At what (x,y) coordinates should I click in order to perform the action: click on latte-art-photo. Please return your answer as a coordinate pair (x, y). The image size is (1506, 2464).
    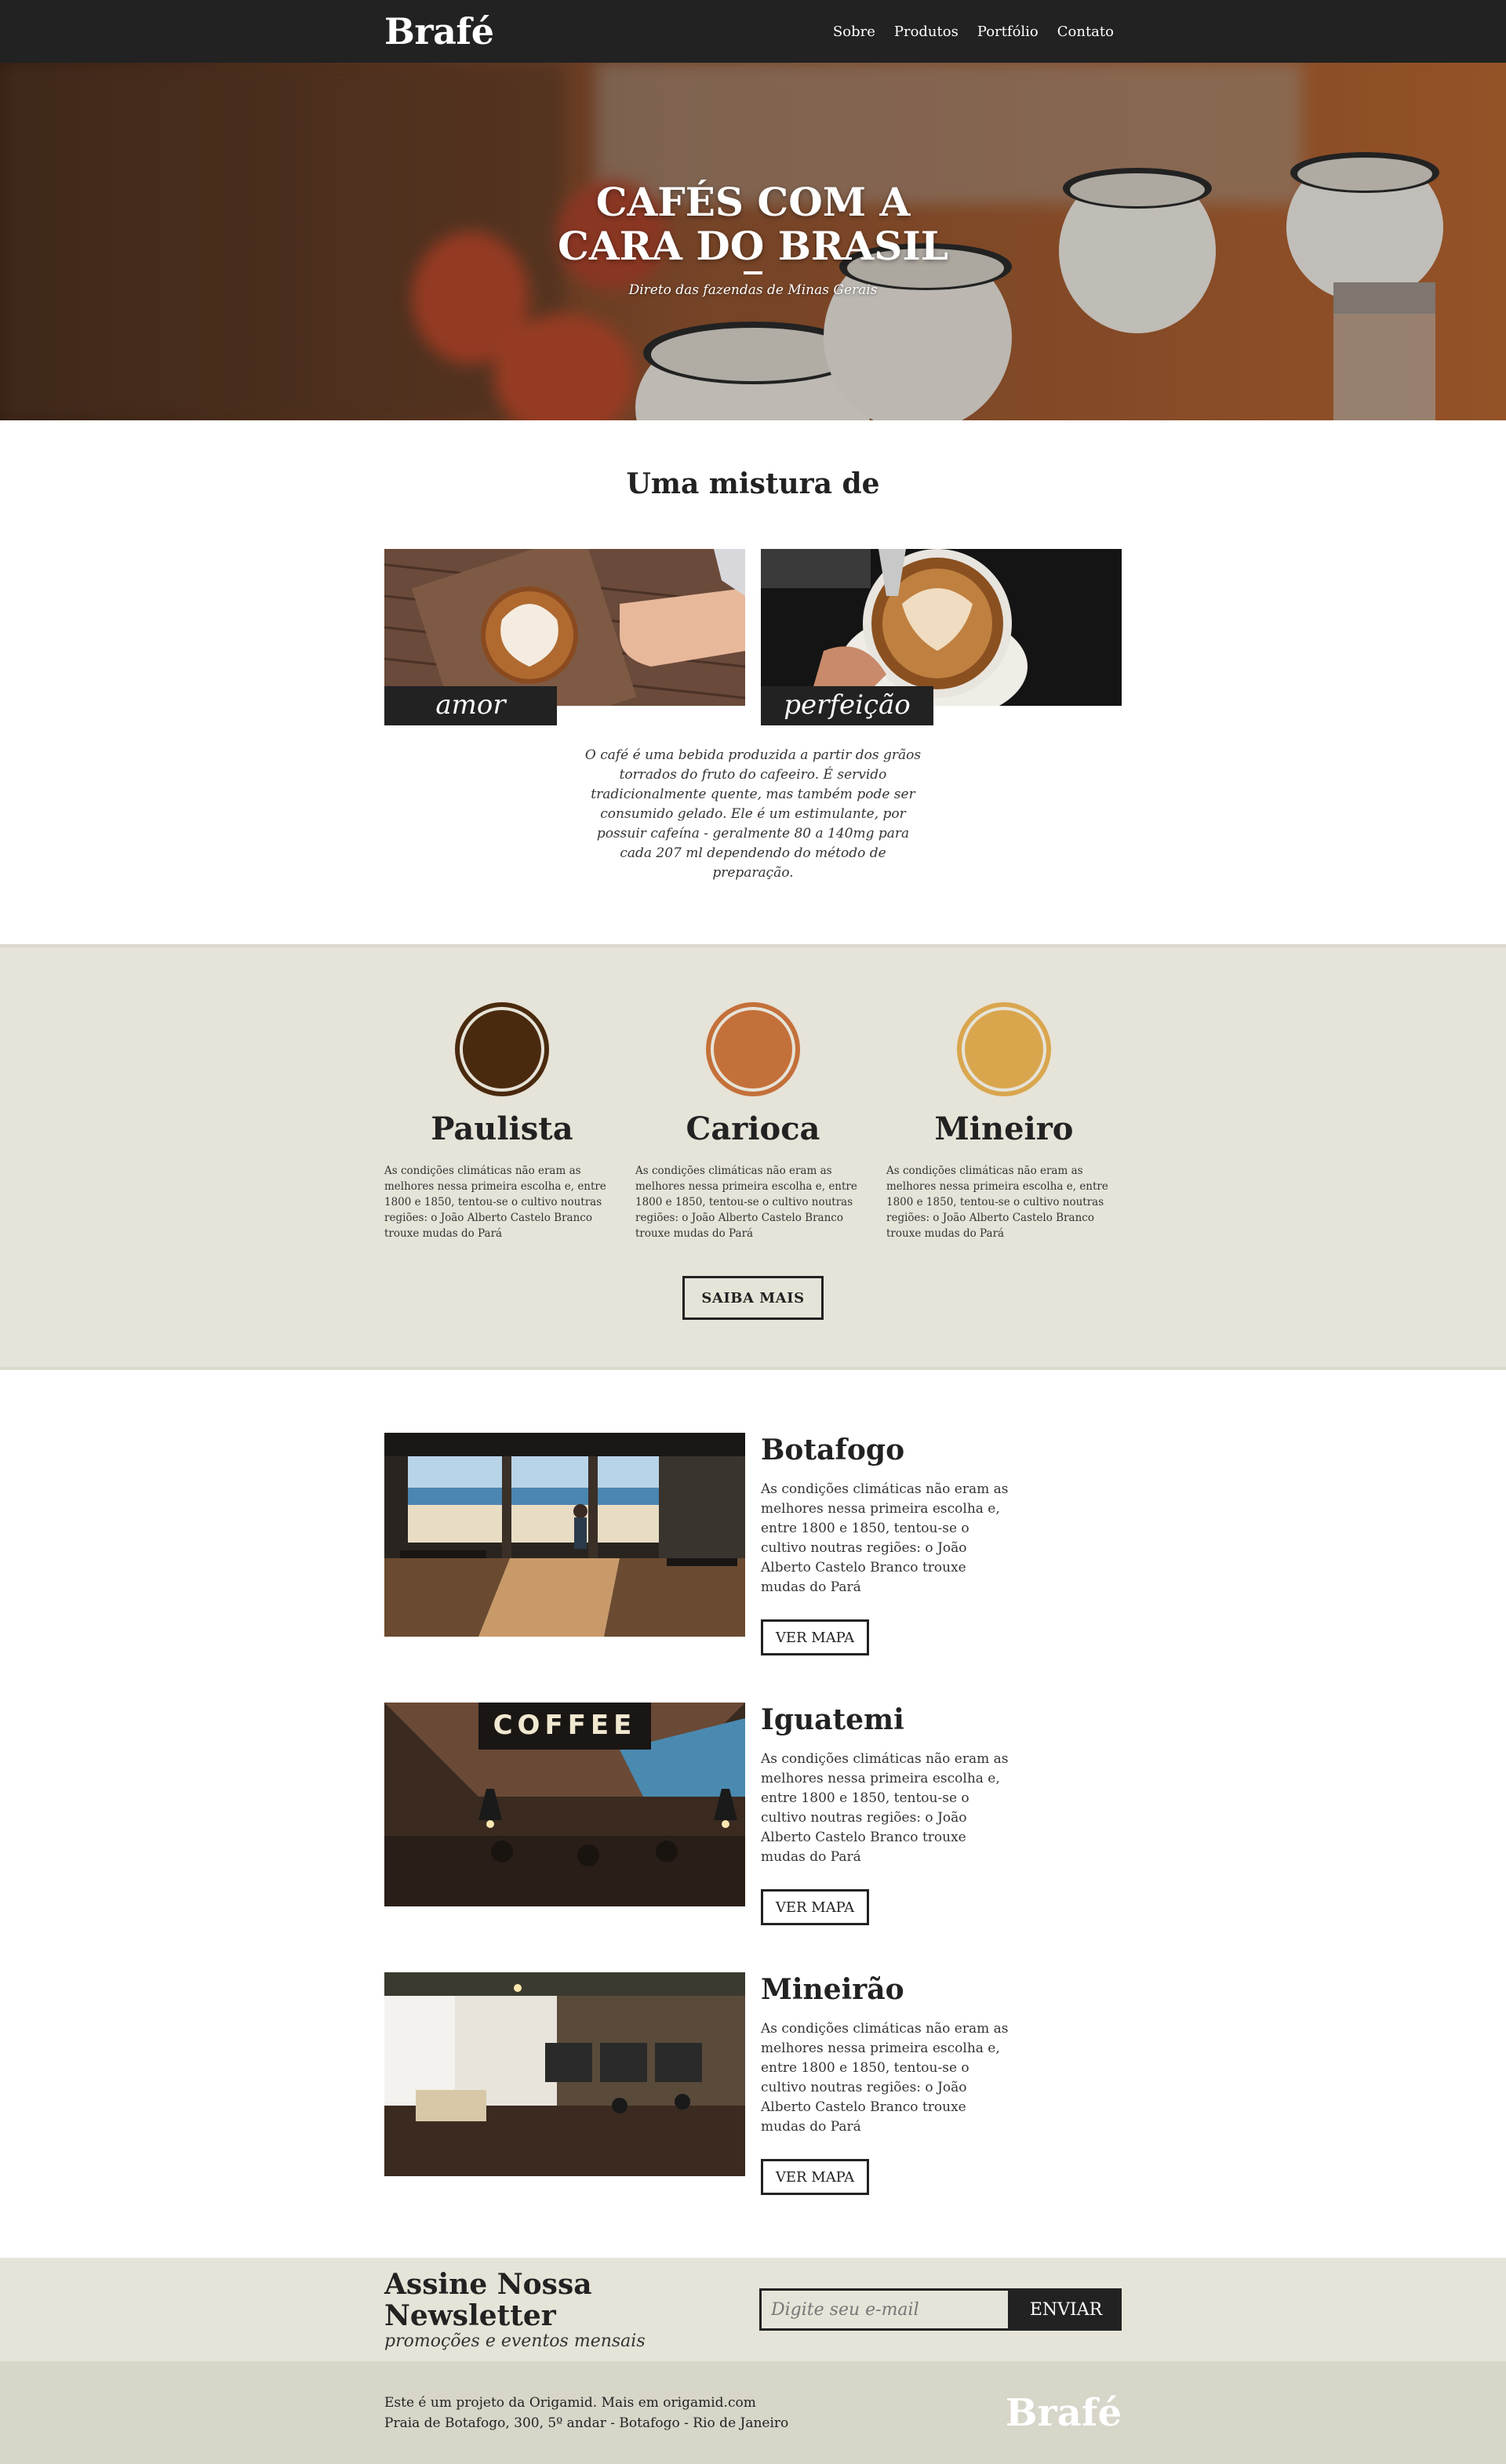
    Looking at the image, I should click on (564, 627).